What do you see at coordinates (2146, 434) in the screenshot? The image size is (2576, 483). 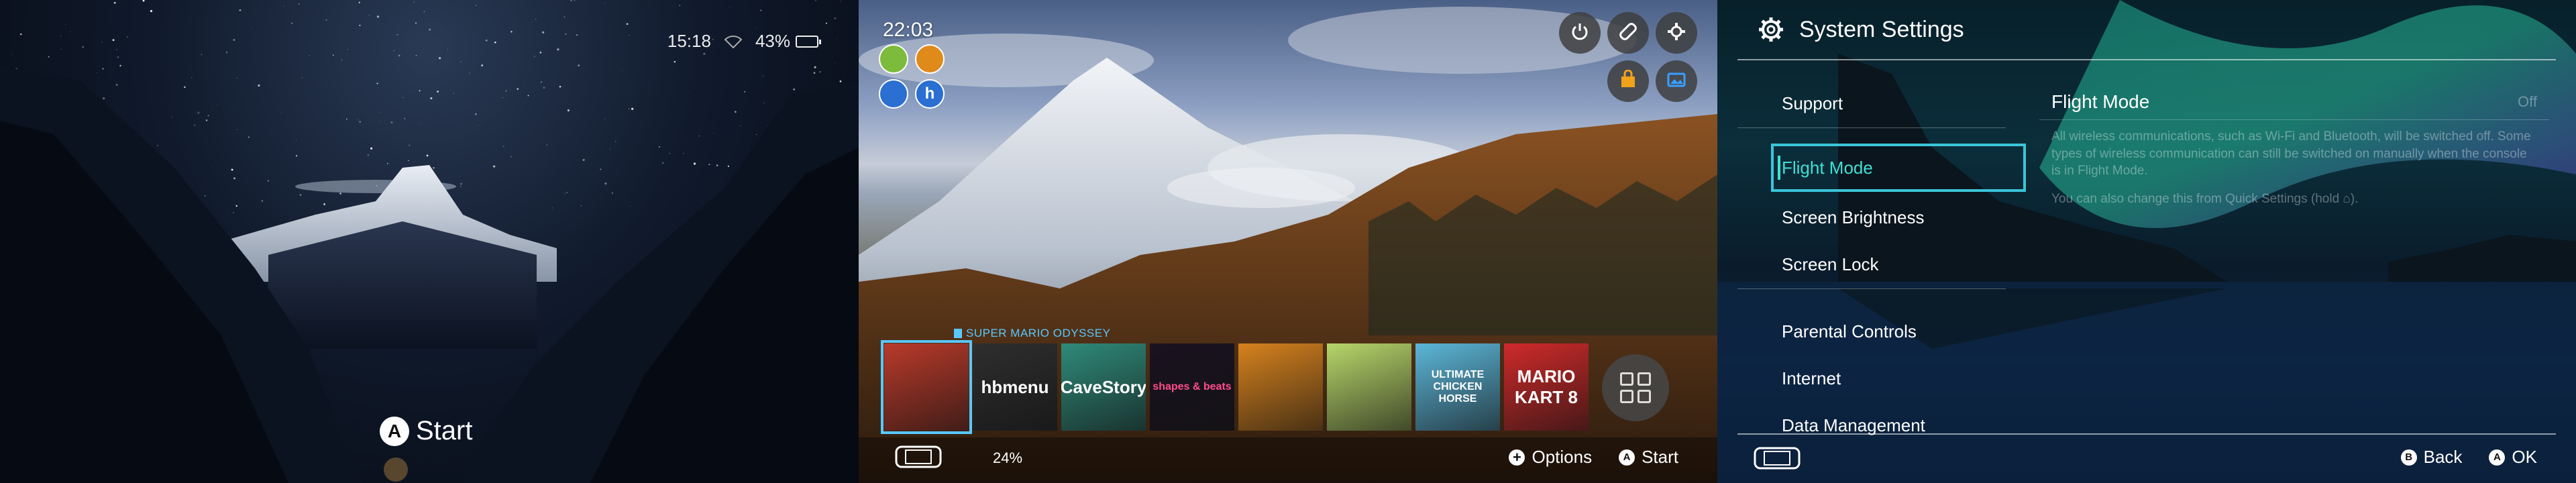 I see `footer-divider` at bounding box center [2146, 434].